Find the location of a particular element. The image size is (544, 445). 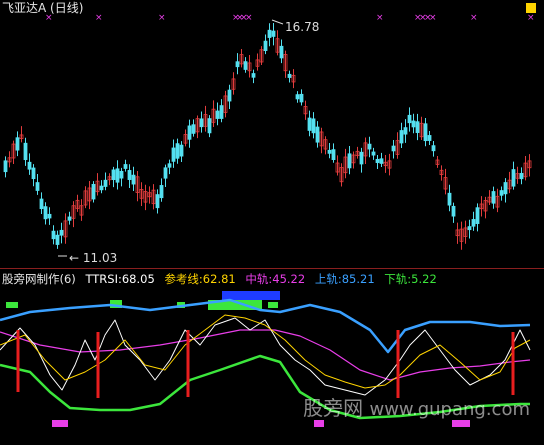

low-price-label: ← 11.03 is located at coordinates (93, 258).